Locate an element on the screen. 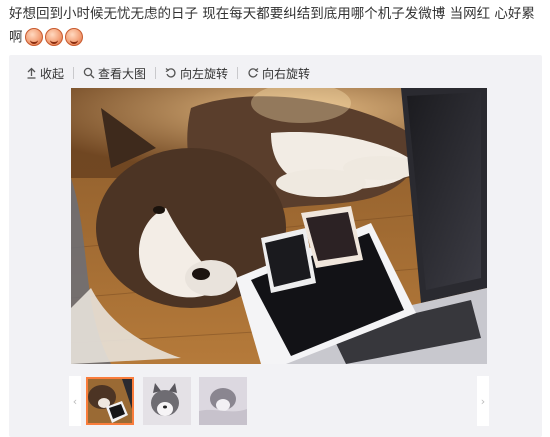 The height and width of the screenshot is (437, 550). view-large-button: 查看大图 is located at coordinates (114, 73).